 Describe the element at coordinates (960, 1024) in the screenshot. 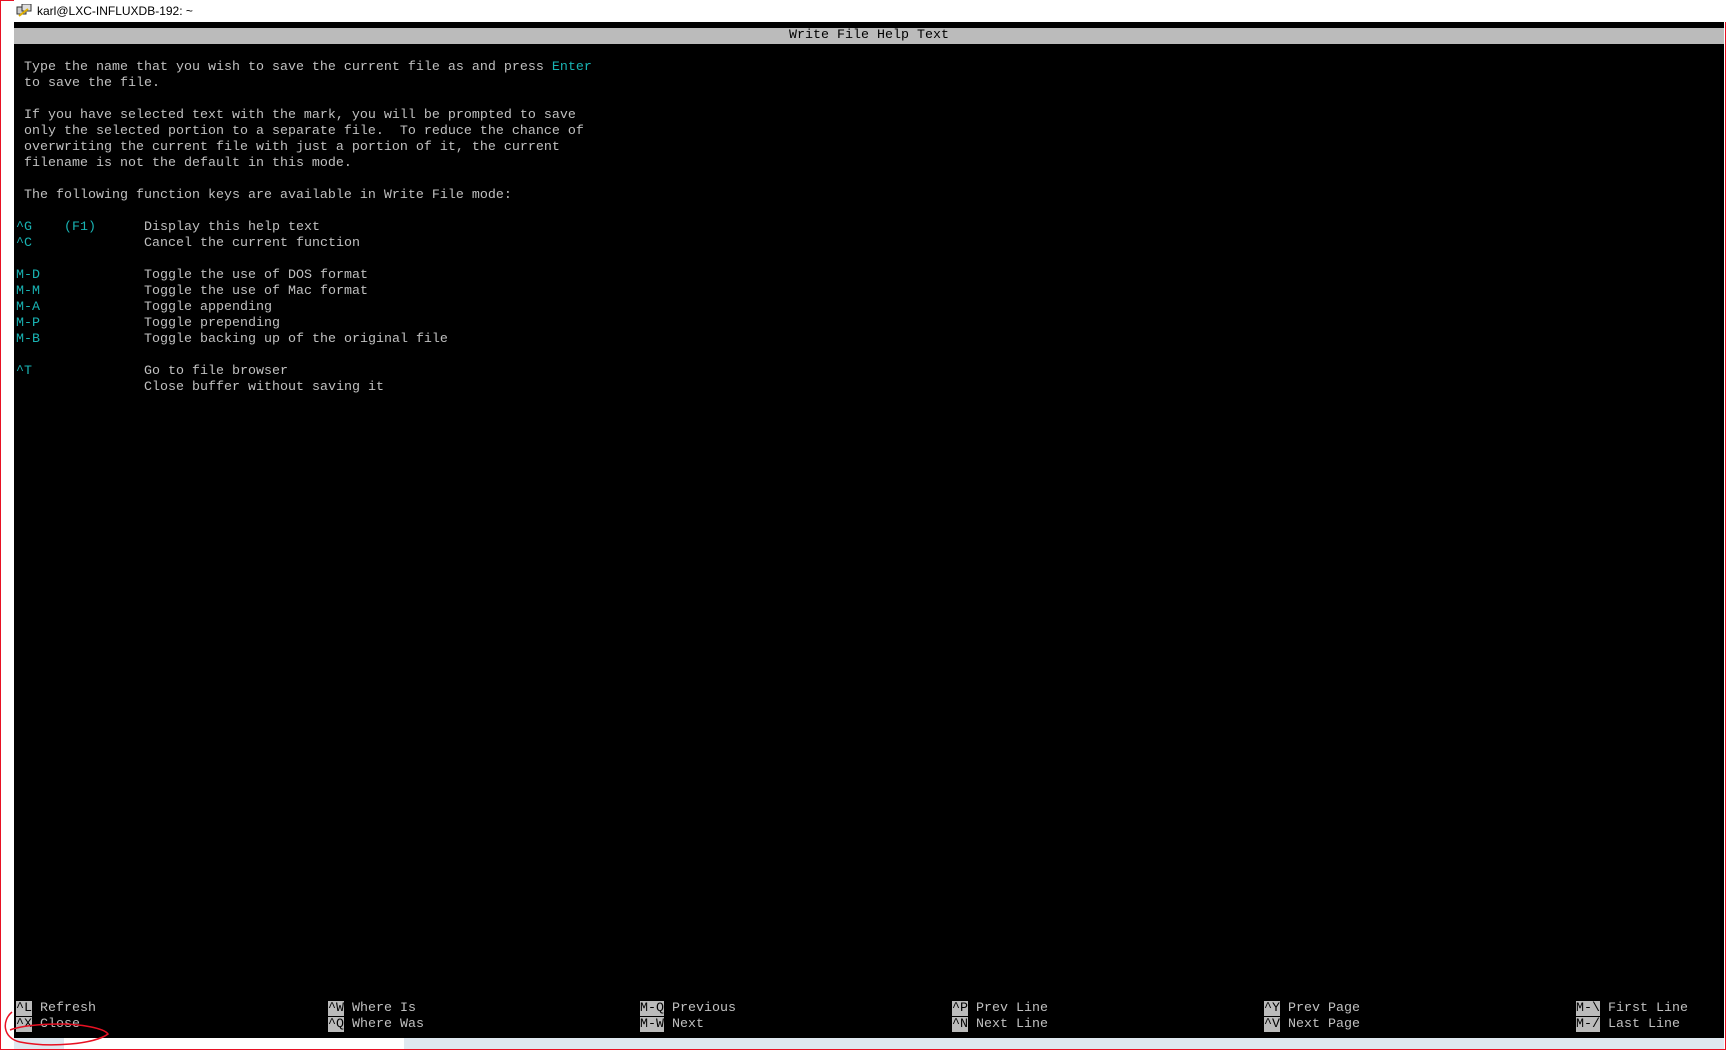

I see `shortcut-key: ^N` at that location.